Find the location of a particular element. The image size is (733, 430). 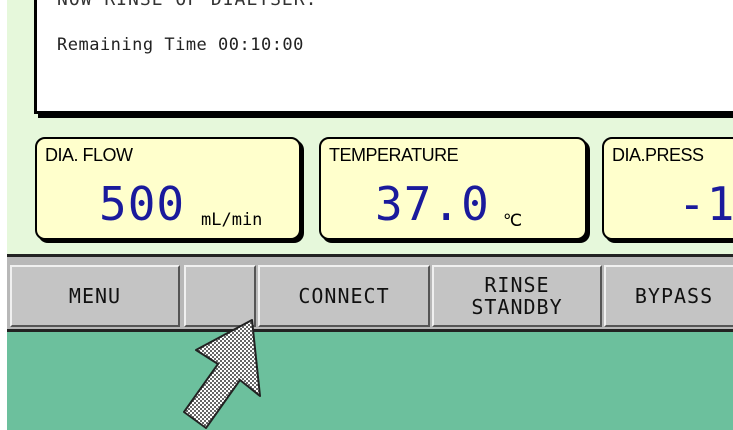

rinse-standby-label-line2: STANDBY is located at coordinates (517, 307).